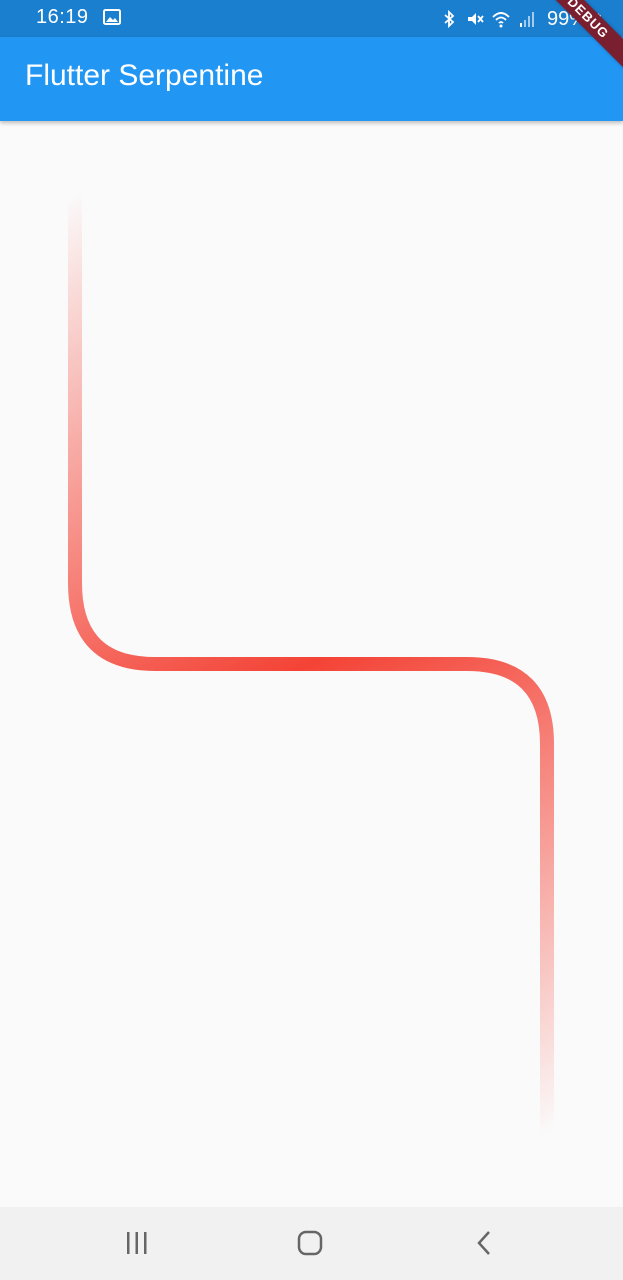  Describe the element at coordinates (137, 1243) in the screenshot. I see `recent-apps-icon` at that location.